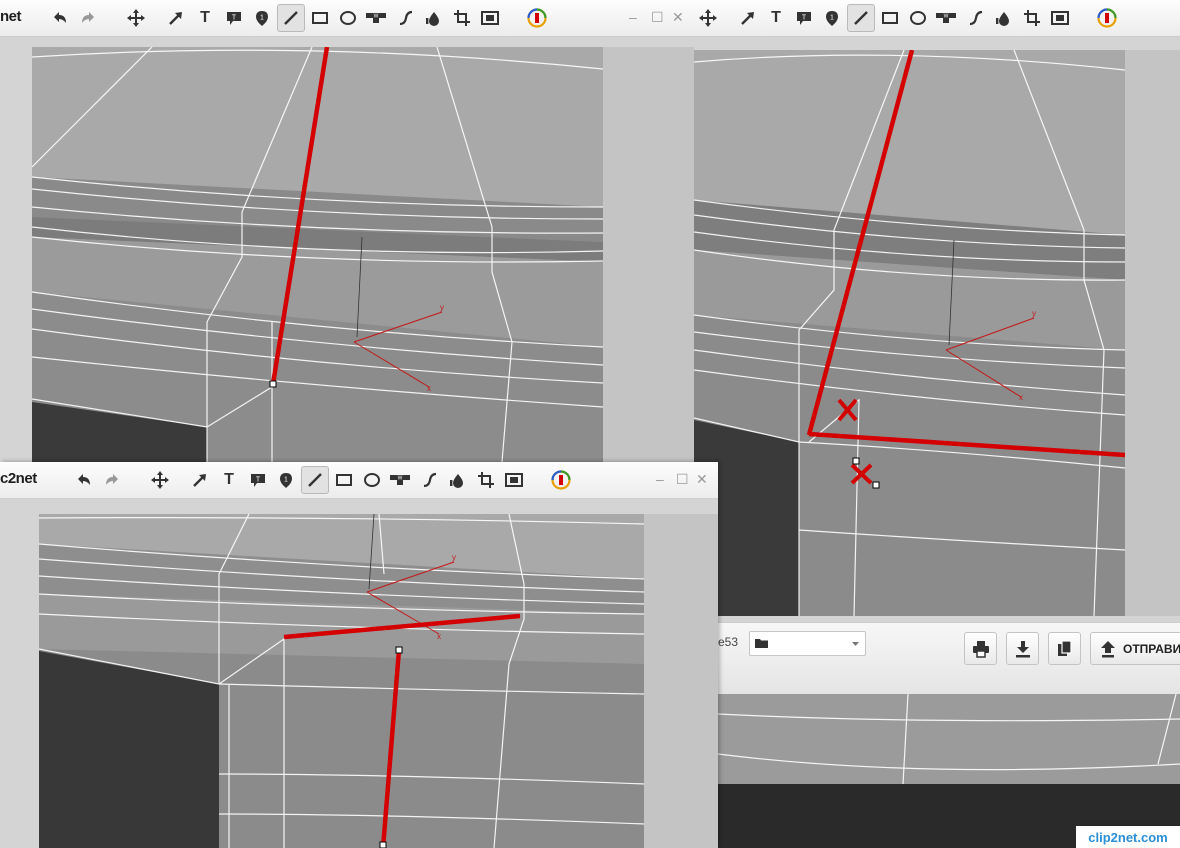 Image resolution: width=1180 pixels, height=848 pixels. I want to click on print-button, so click(980, 648).